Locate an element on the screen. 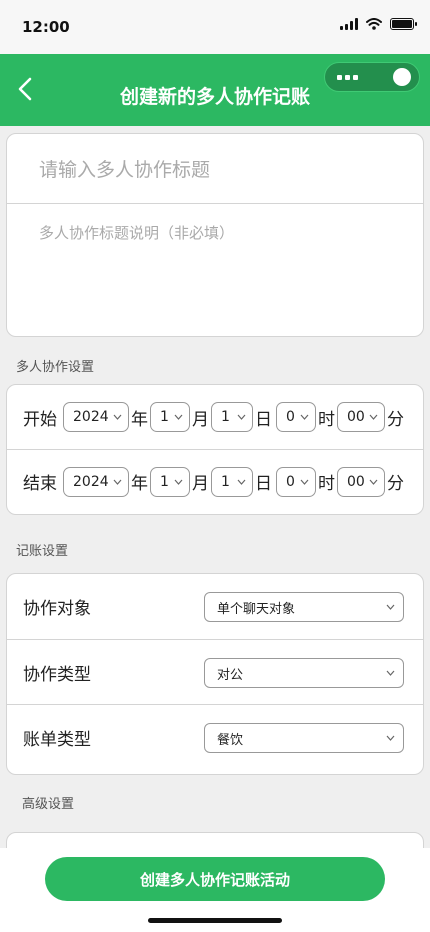  start-month-select: 1 is located at coordinates (170, 417).